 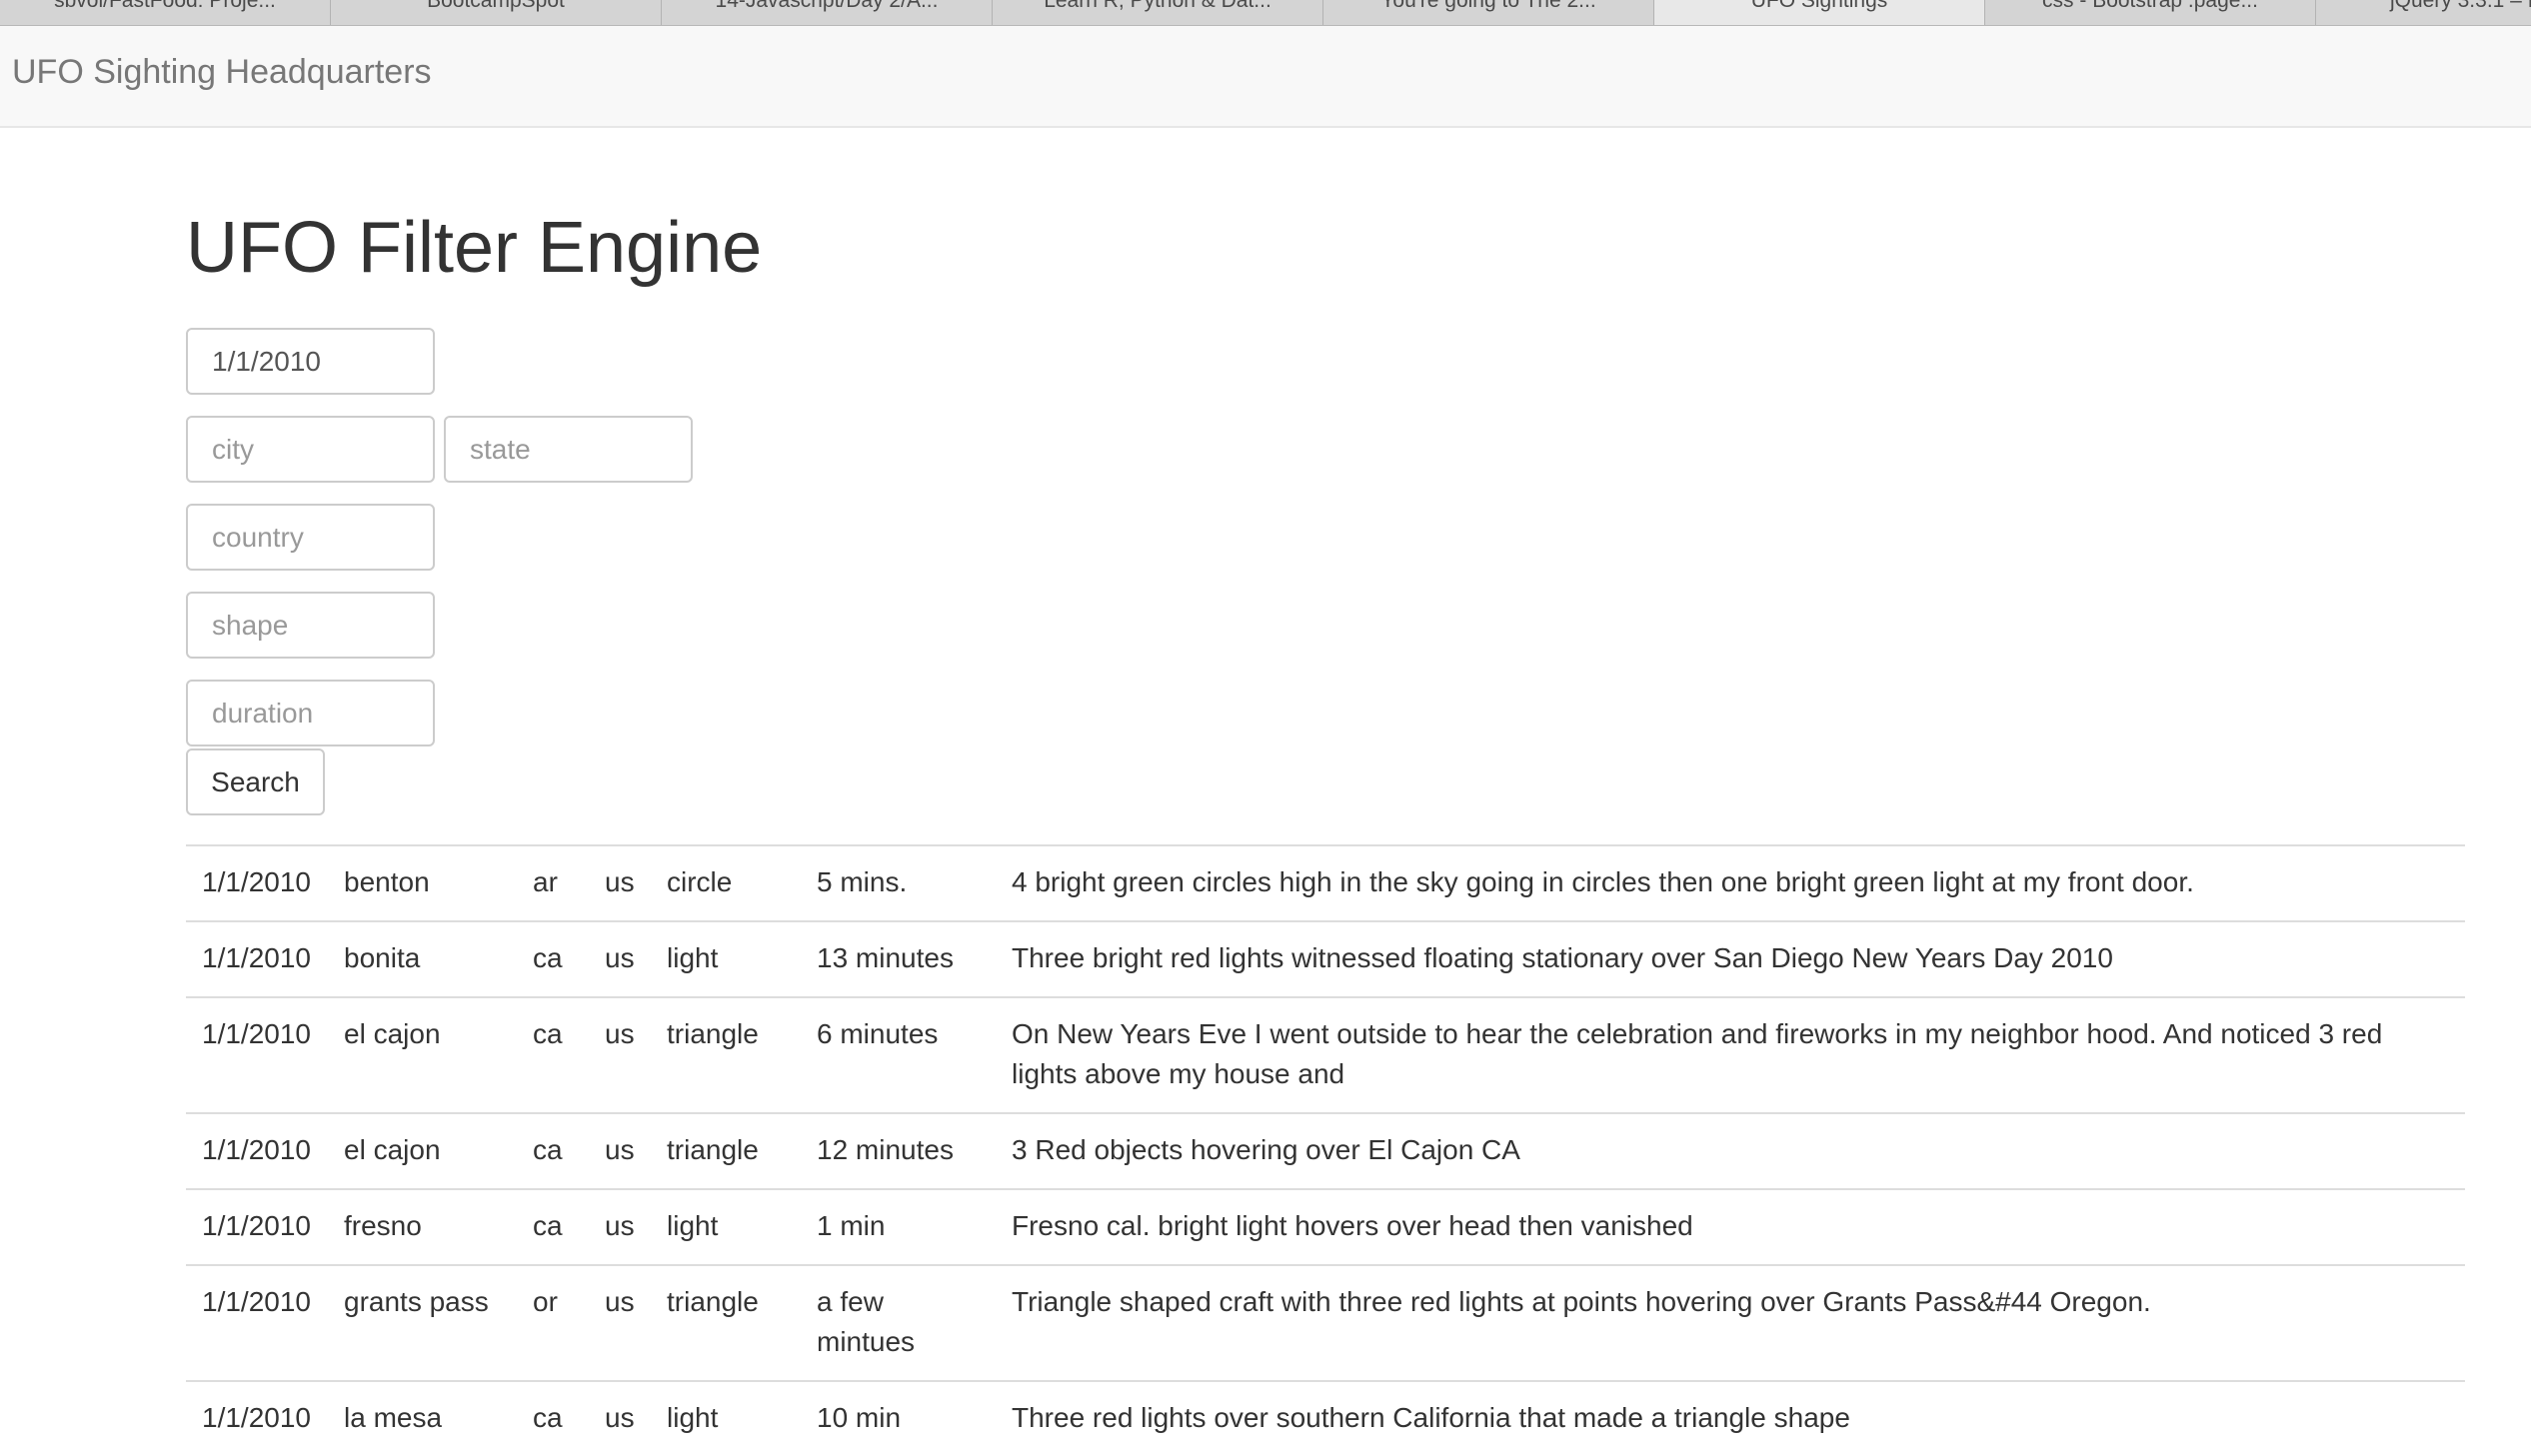 I want to click on duration-cell: 1 min, so click(x=899, y=1226).